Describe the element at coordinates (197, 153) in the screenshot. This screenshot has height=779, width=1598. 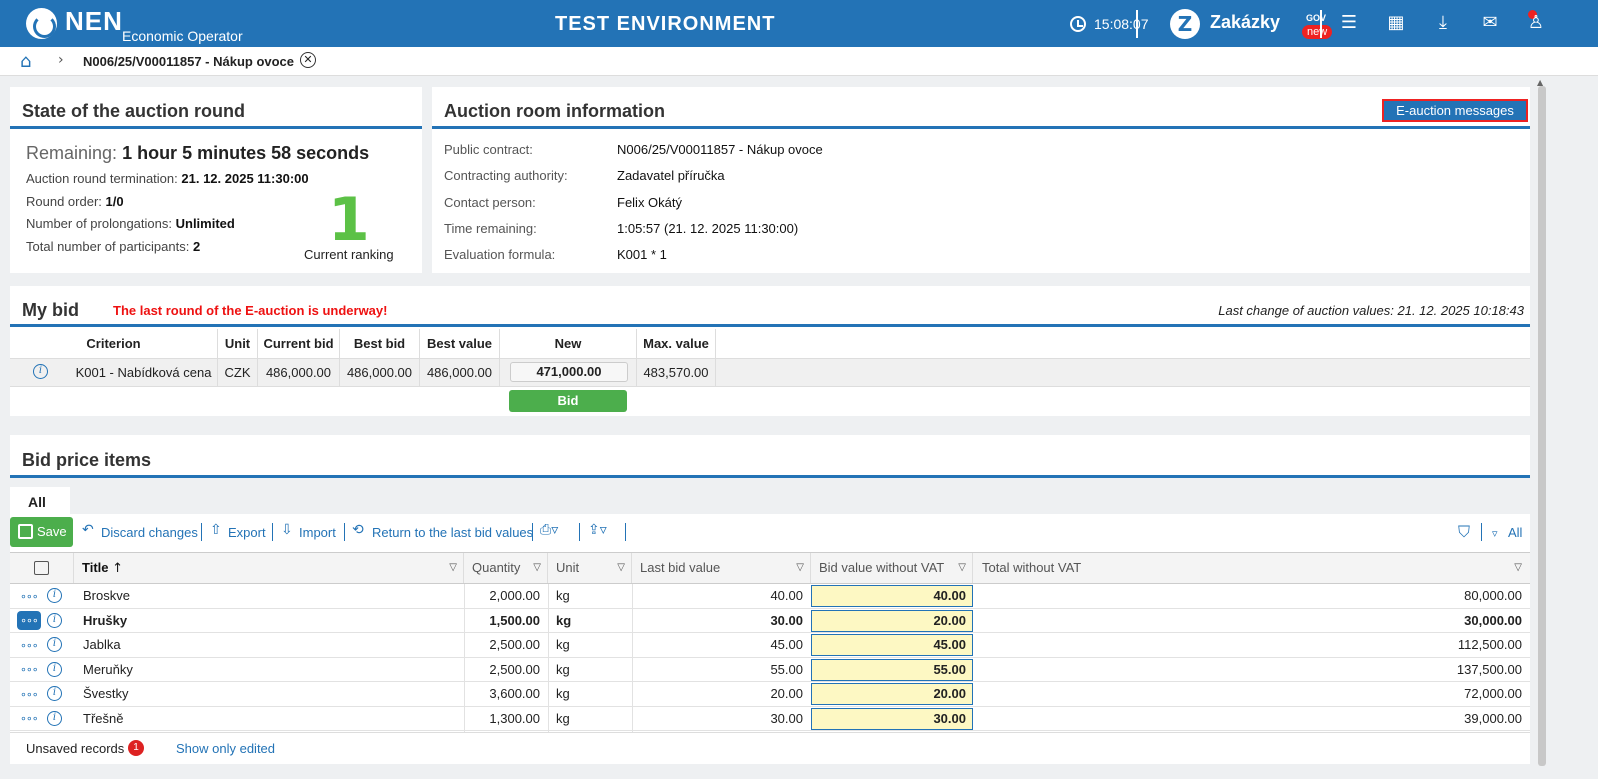
I see `remaining-time: Remaining: 1 hour 5 minutes 58 seconds` at that location.